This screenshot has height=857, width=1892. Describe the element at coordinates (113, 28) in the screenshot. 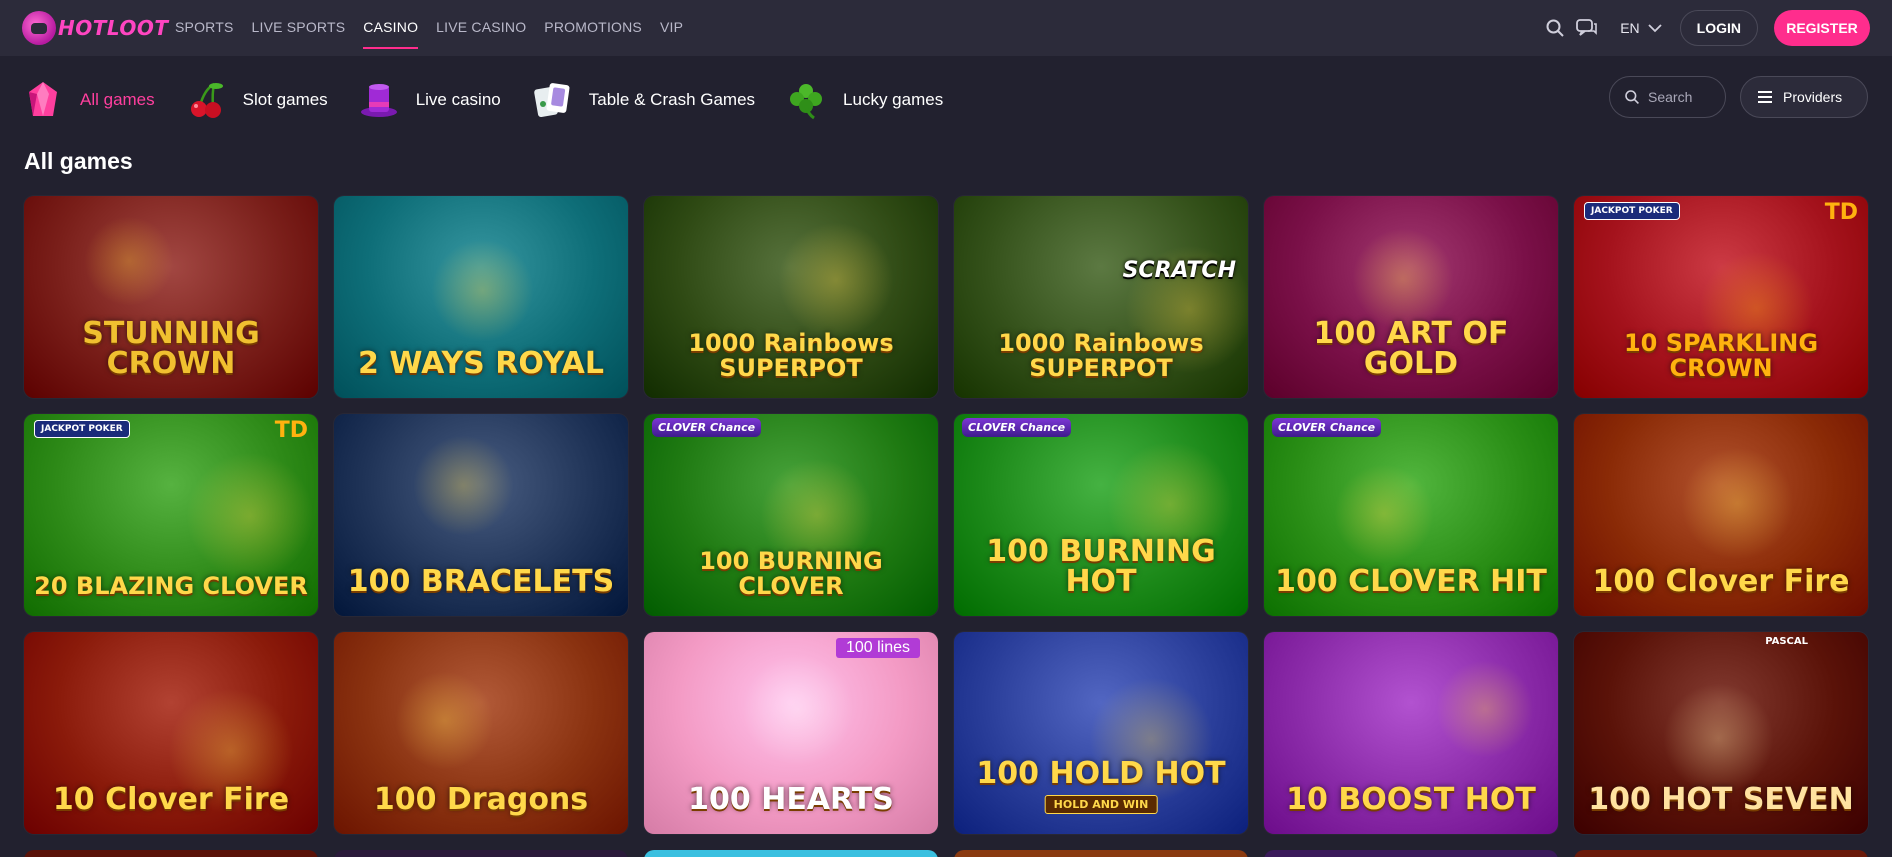

I see `logo-text: HOTLOOT` at that location.